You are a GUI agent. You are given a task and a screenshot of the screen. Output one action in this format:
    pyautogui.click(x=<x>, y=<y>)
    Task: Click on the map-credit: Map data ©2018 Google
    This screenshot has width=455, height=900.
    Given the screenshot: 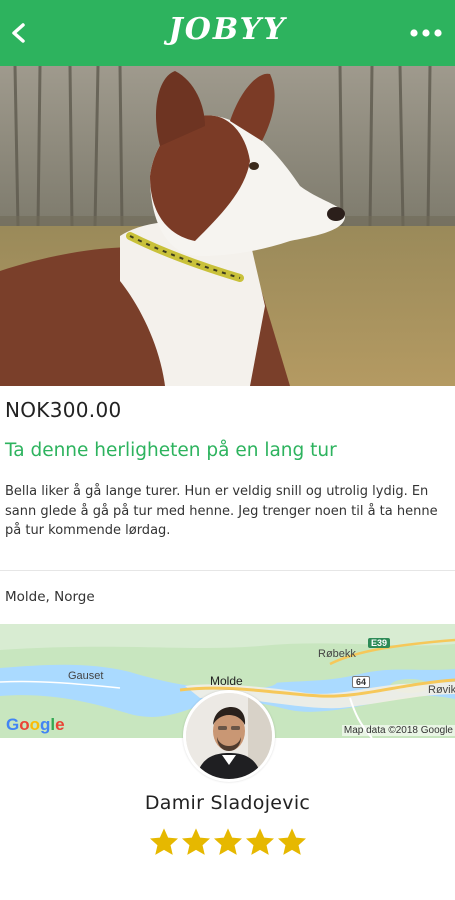 What is the action you would take?
    pyautogui.click(x=398, y=730)
    